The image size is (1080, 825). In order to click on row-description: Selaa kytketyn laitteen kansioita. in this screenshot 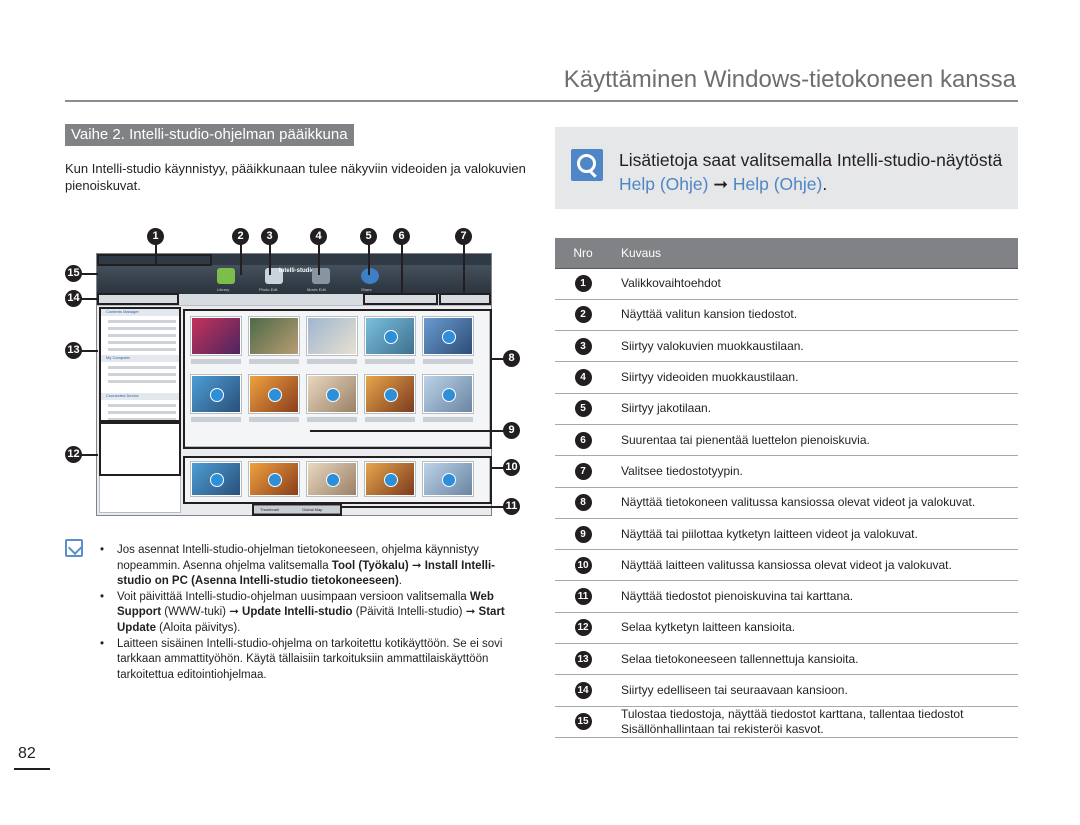, I will do `click(814, 628)`.